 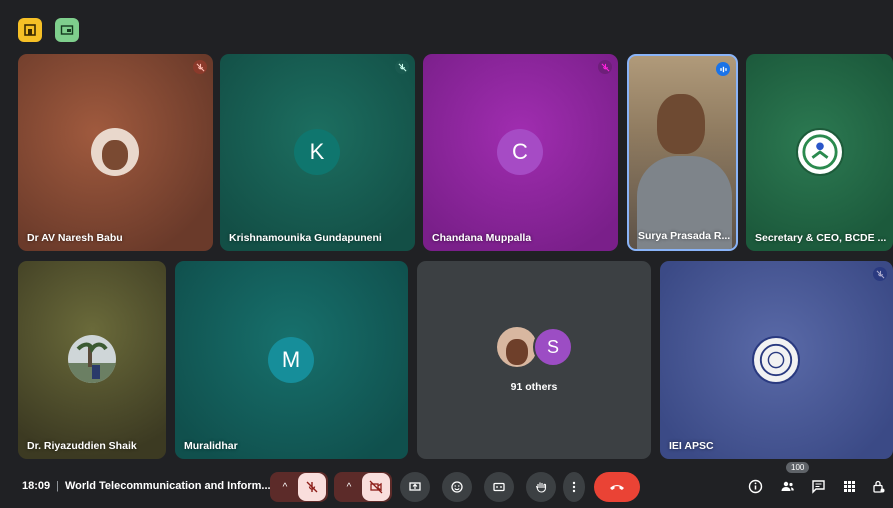 What do you see at coordinates (553, 347) in the screenshot?
I see `avatar: S` at bounding box center [553, 347].